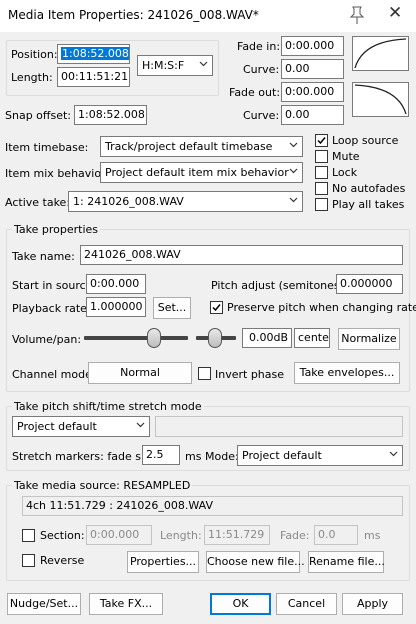 The height and width of the screenshot is (624, 416). What do you see at coordinates (201, 172) in the screenshot?
I see `item-mix-select: Project default item mix behavior` at bounding box center [201, 172].